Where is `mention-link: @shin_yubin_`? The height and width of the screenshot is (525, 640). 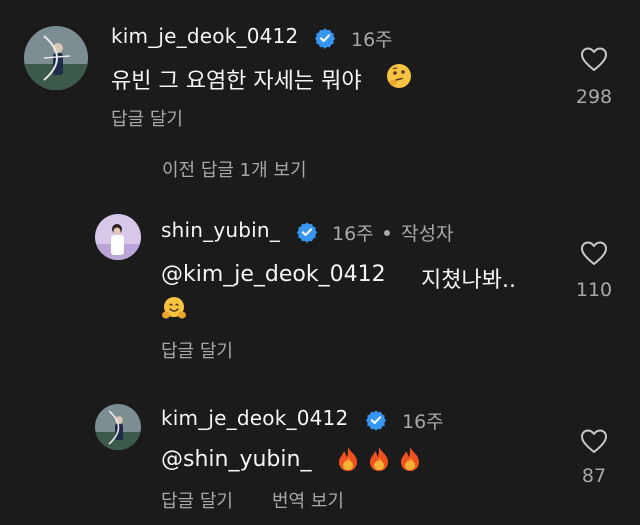
mention-link: @shin_yubin_ is located at coordinates (236, 459).